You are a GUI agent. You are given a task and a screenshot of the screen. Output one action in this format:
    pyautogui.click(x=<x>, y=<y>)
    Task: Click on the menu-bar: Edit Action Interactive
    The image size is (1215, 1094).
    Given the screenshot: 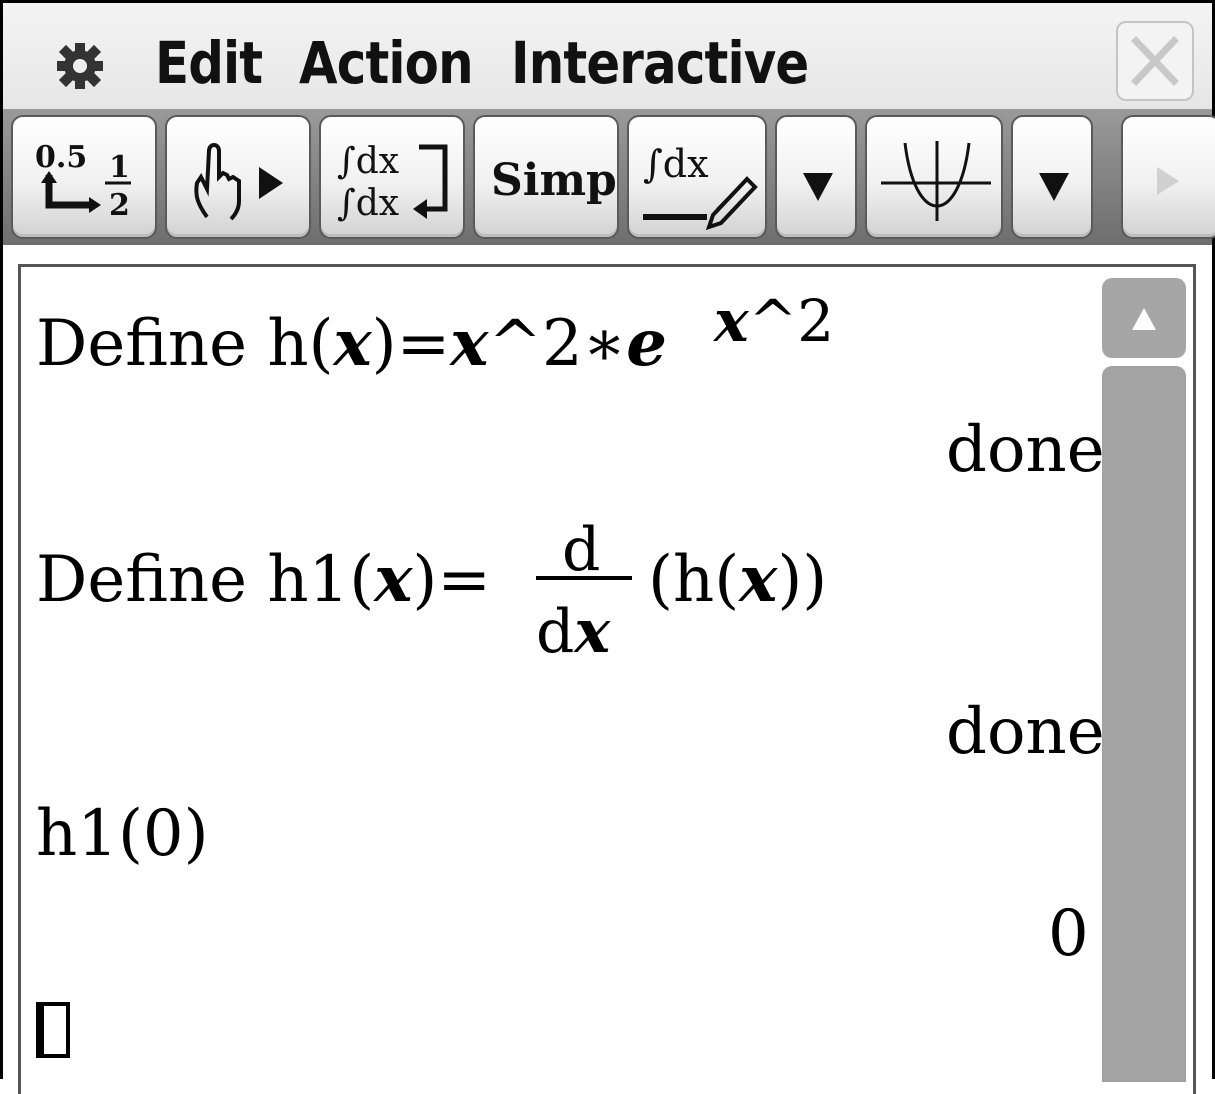 What is the action you would take?
    pyautogui.click(x=607, y=56)
    